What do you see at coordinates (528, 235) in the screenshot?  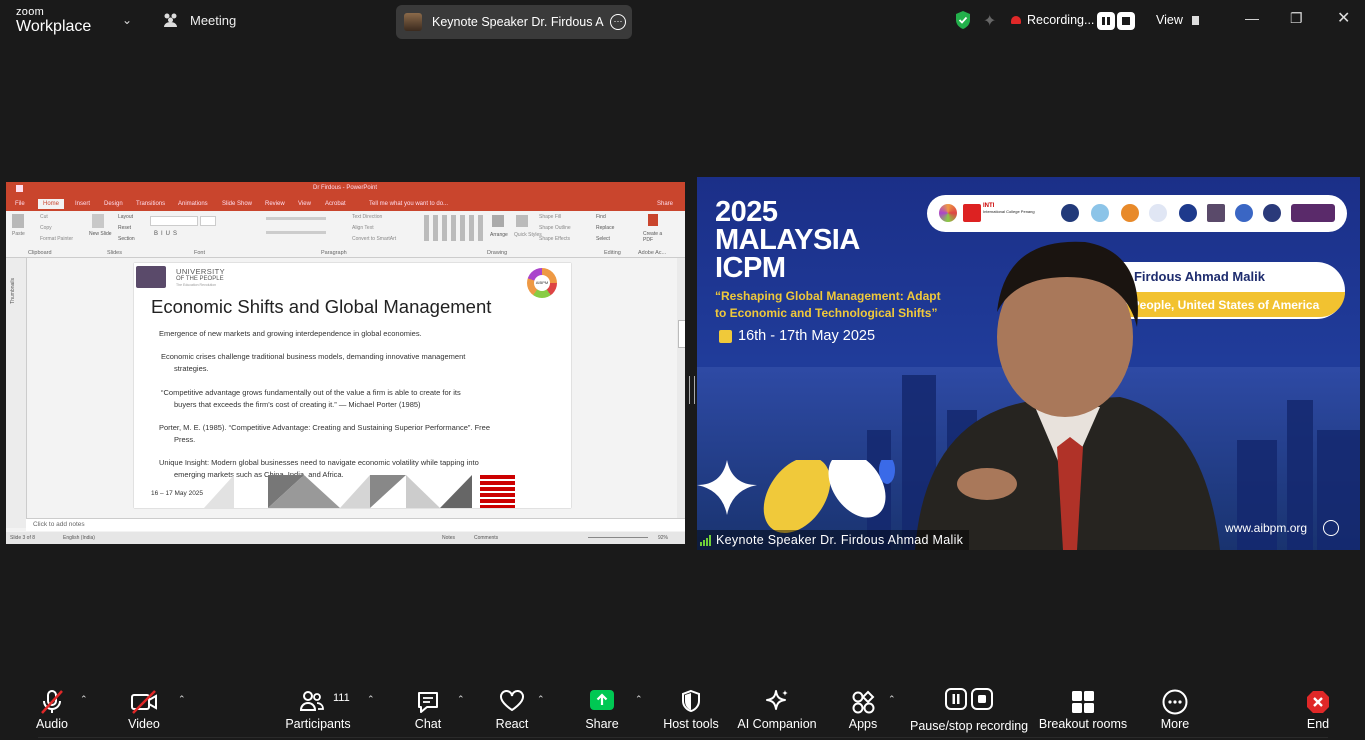 I see `quick-styles-label: Quick Styles` at bounding box center [528, 235].